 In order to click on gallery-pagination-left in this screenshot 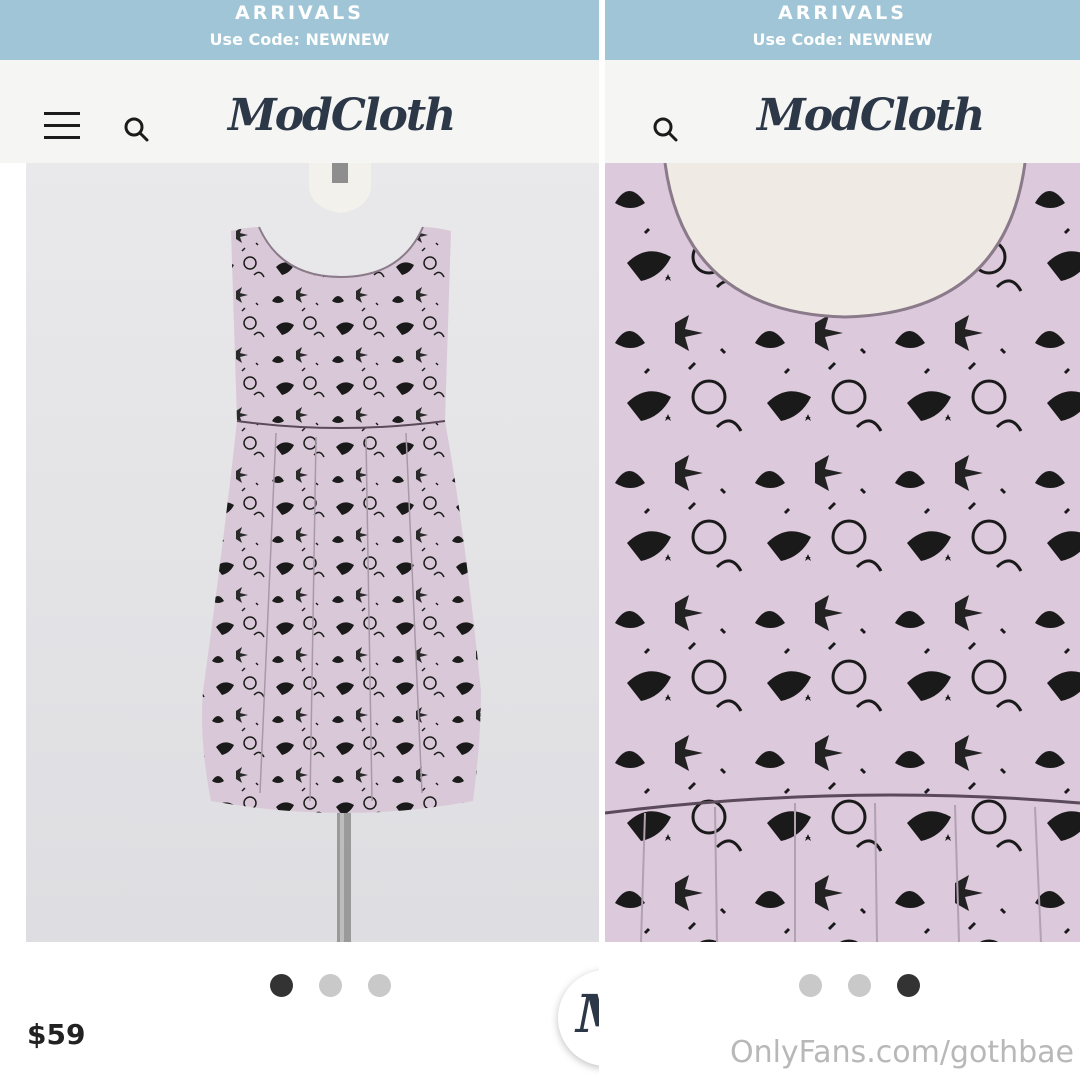, I will do `click(330, 985)`.